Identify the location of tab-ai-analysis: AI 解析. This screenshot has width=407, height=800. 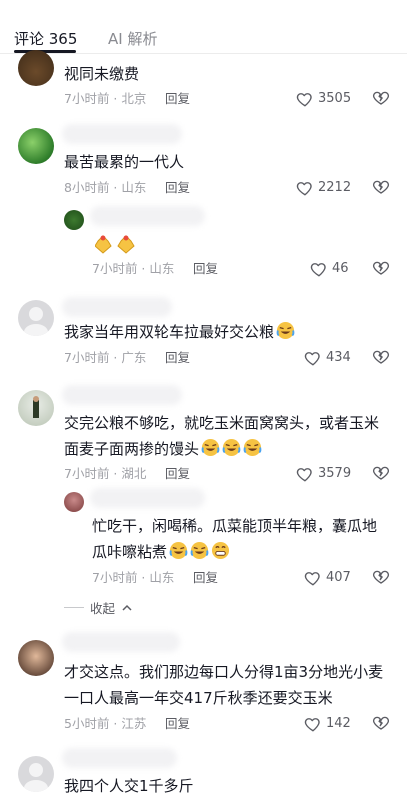
(132, 39).